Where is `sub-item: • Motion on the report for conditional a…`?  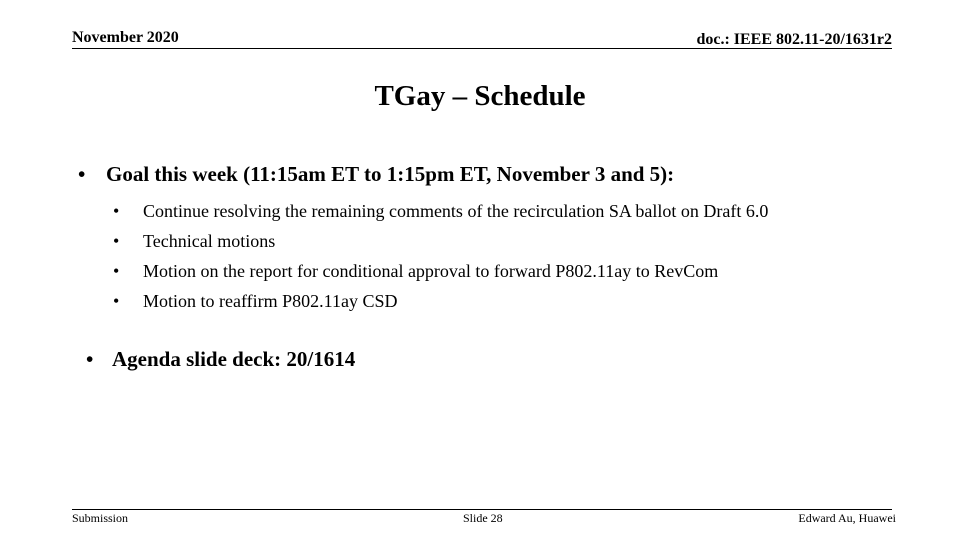 sub-item: • Motion on the report for conditional a… is located at coordinates (440, 271).